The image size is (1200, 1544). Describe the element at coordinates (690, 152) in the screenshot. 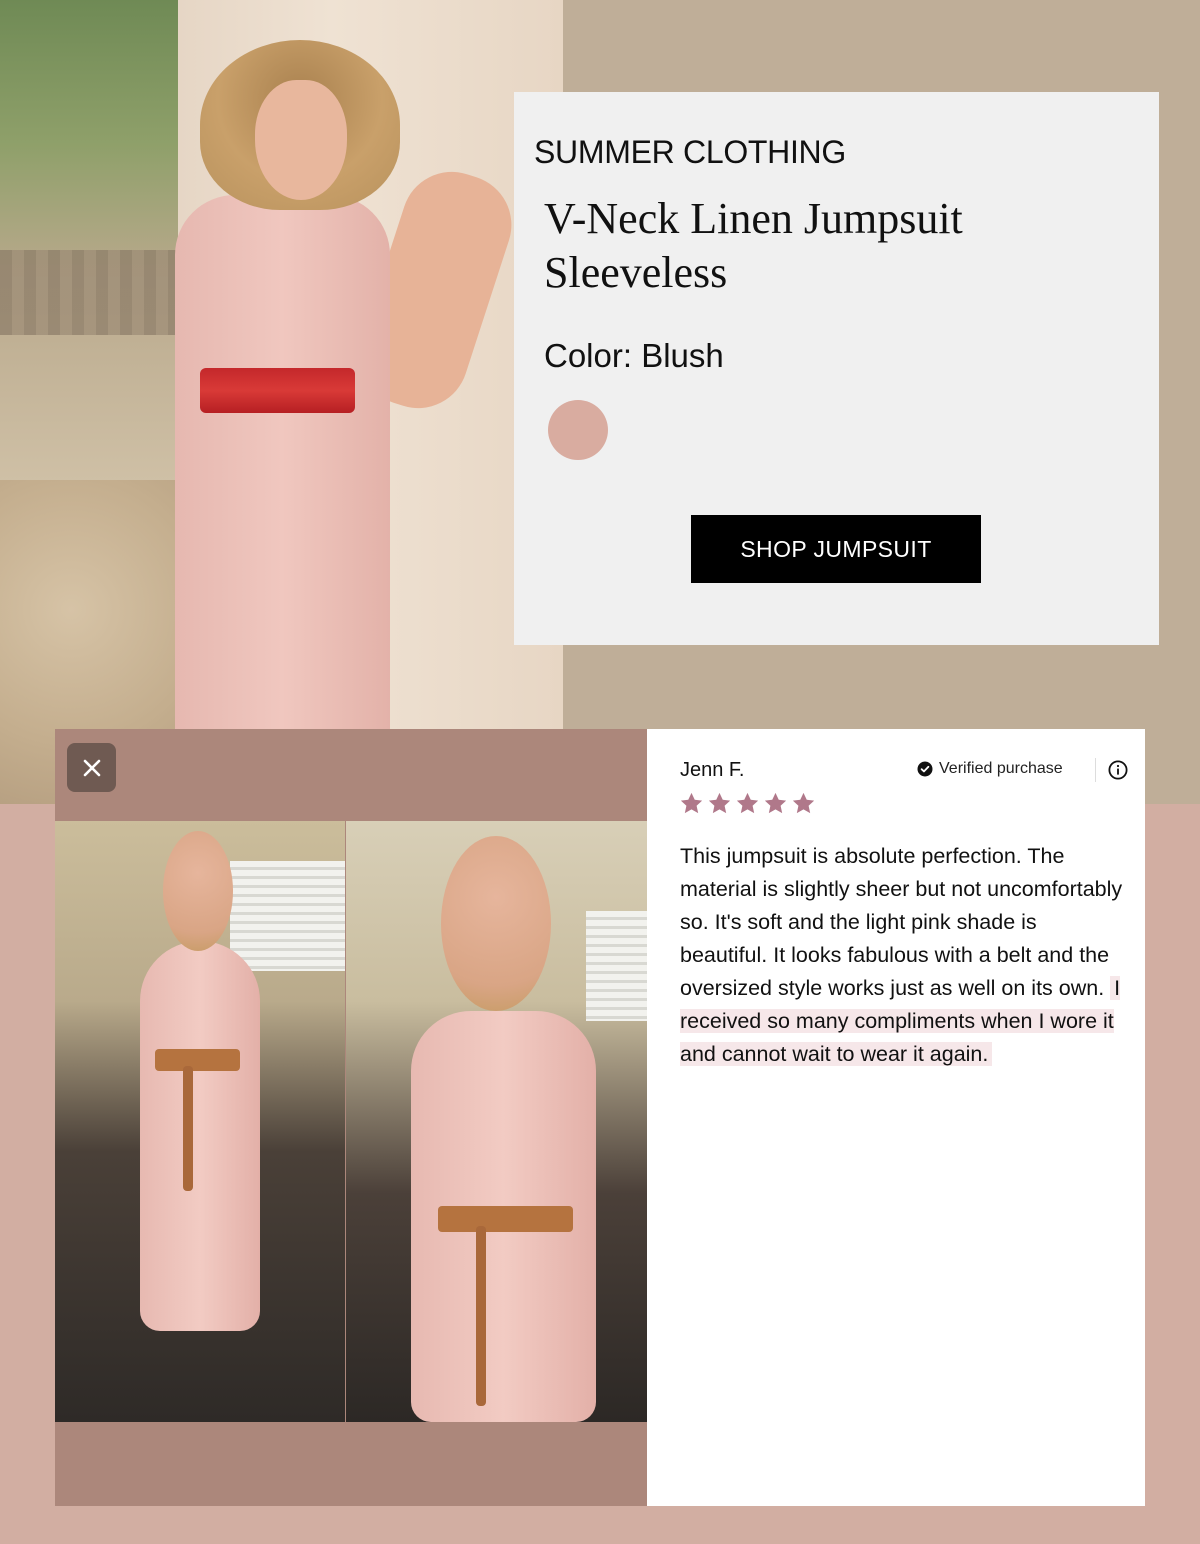

I see `product-category: SUMMER CLOTHING` at that location.